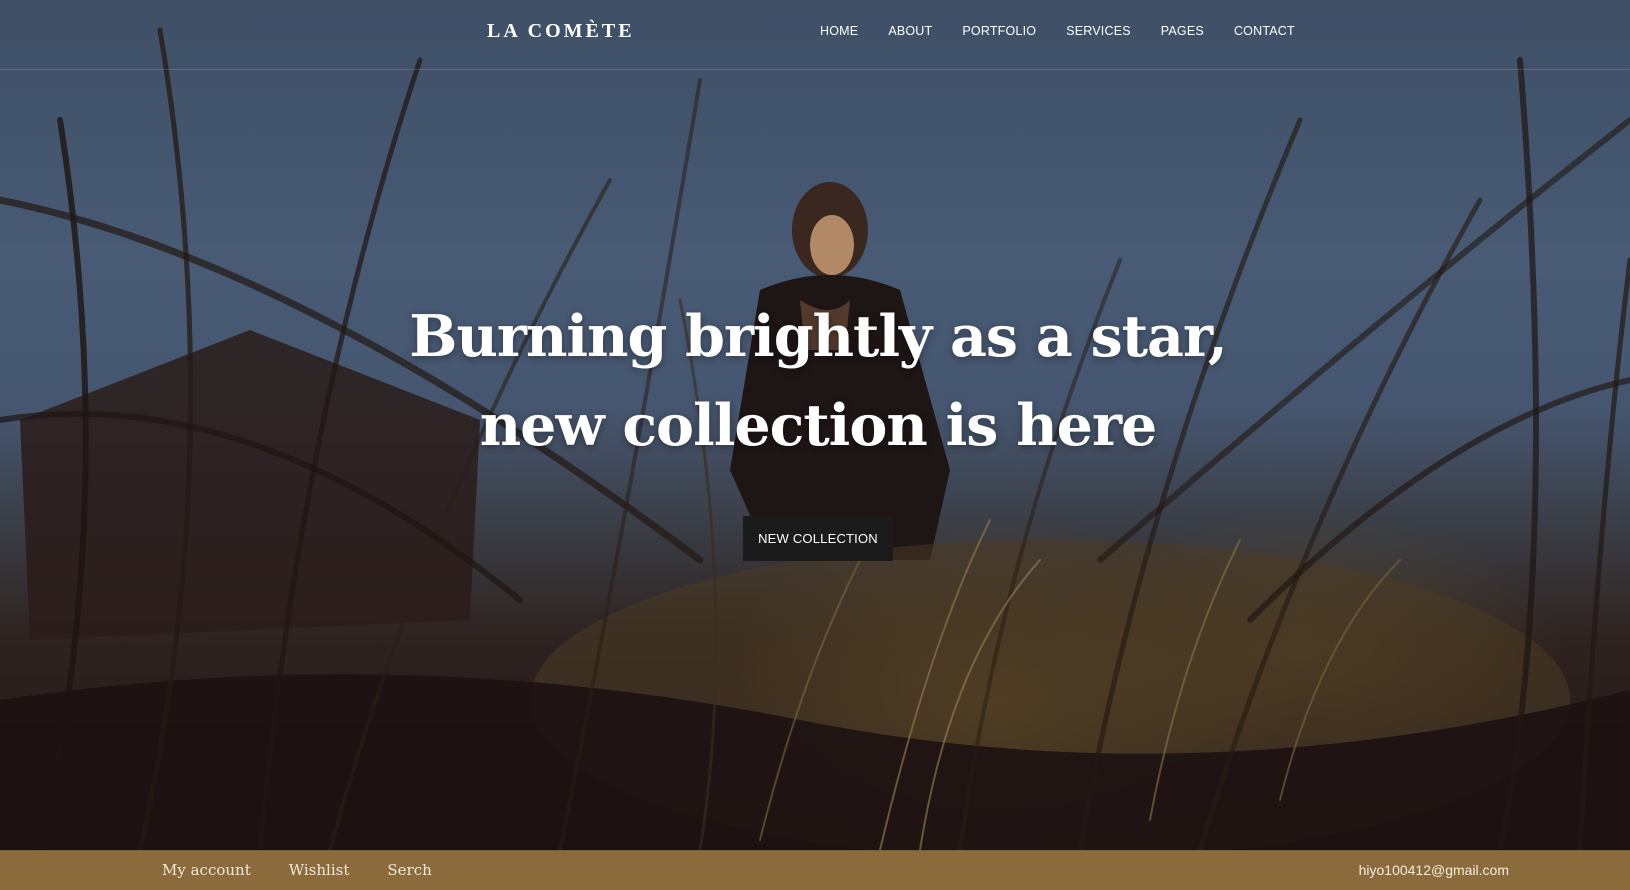  Describe the element at coordinates (1098, 31) in the screenshot. I see `nav-item-services: SERVICES` at that location.